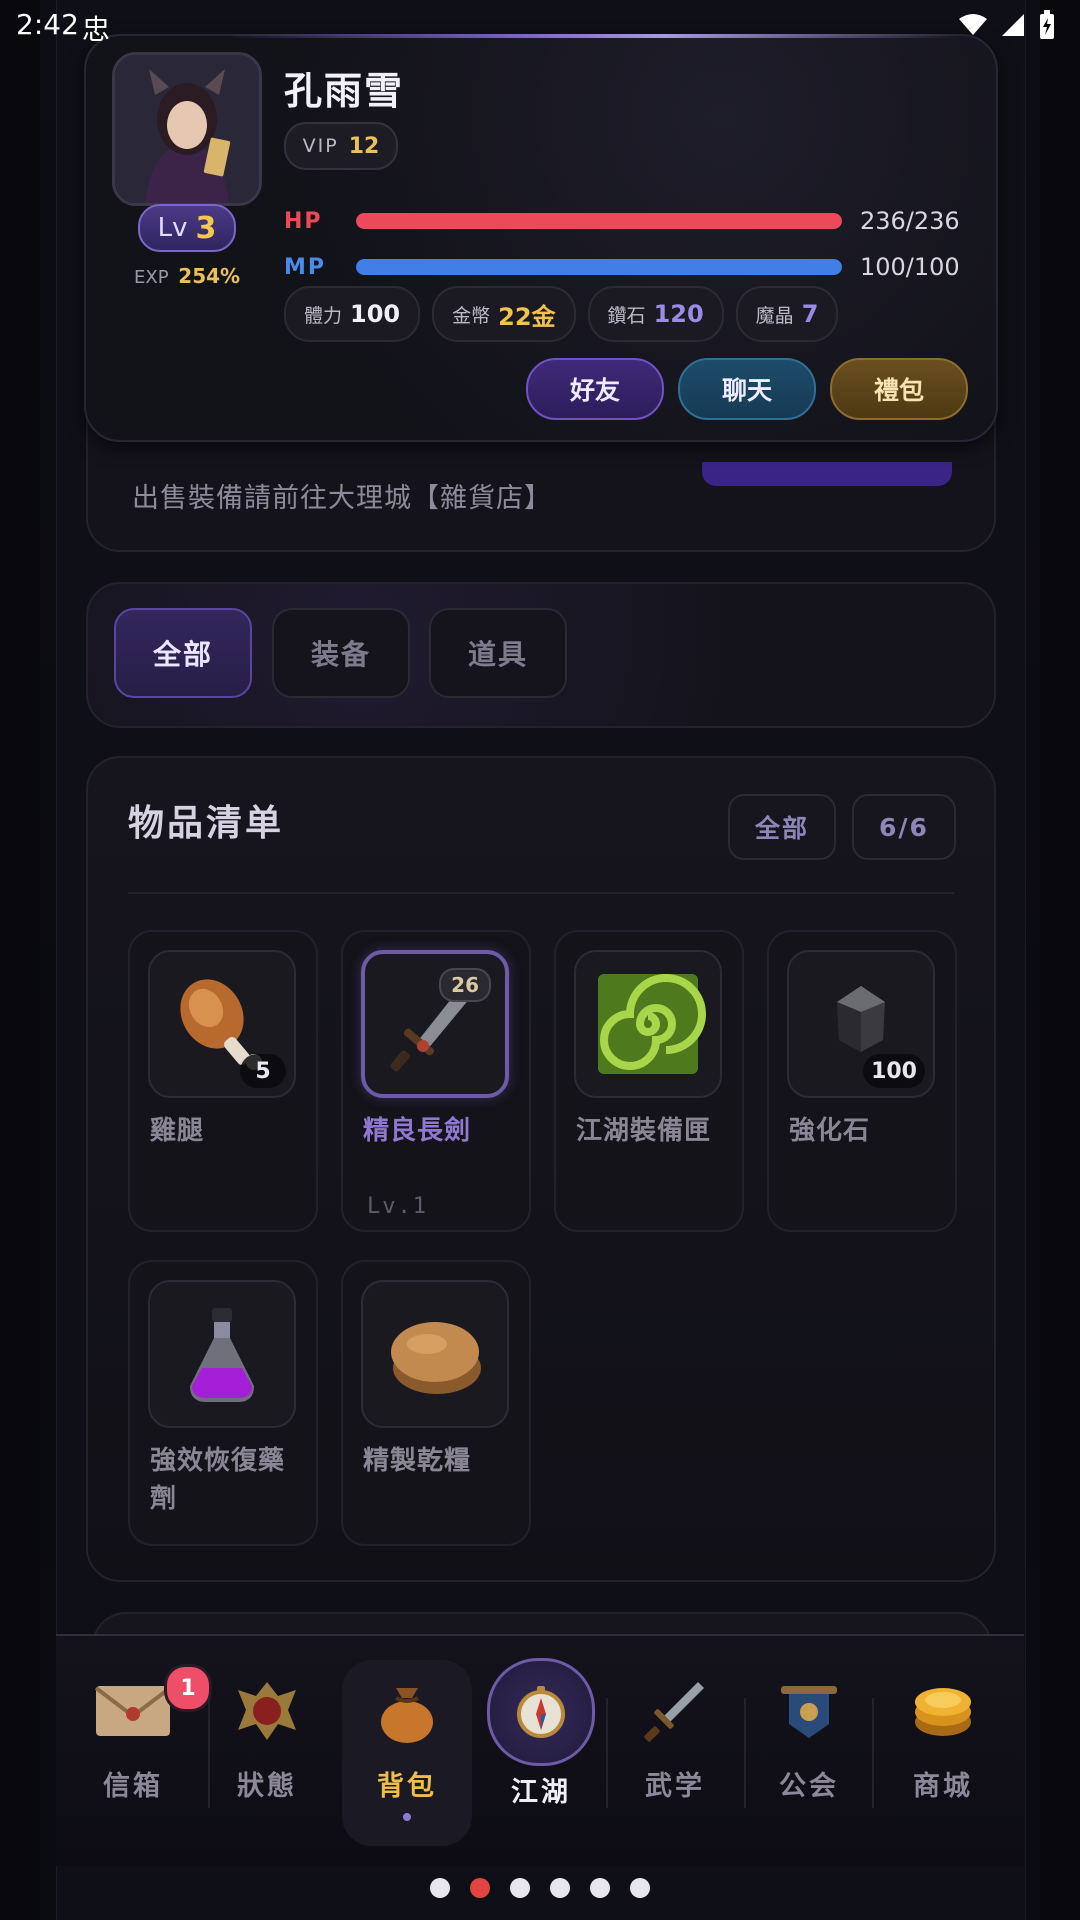 This screenshot has height=1920, width=1080. Describe the element at coordinates (223, 1081) in the screenshot. I see `inventory-item: 5 雞腿` at that location.